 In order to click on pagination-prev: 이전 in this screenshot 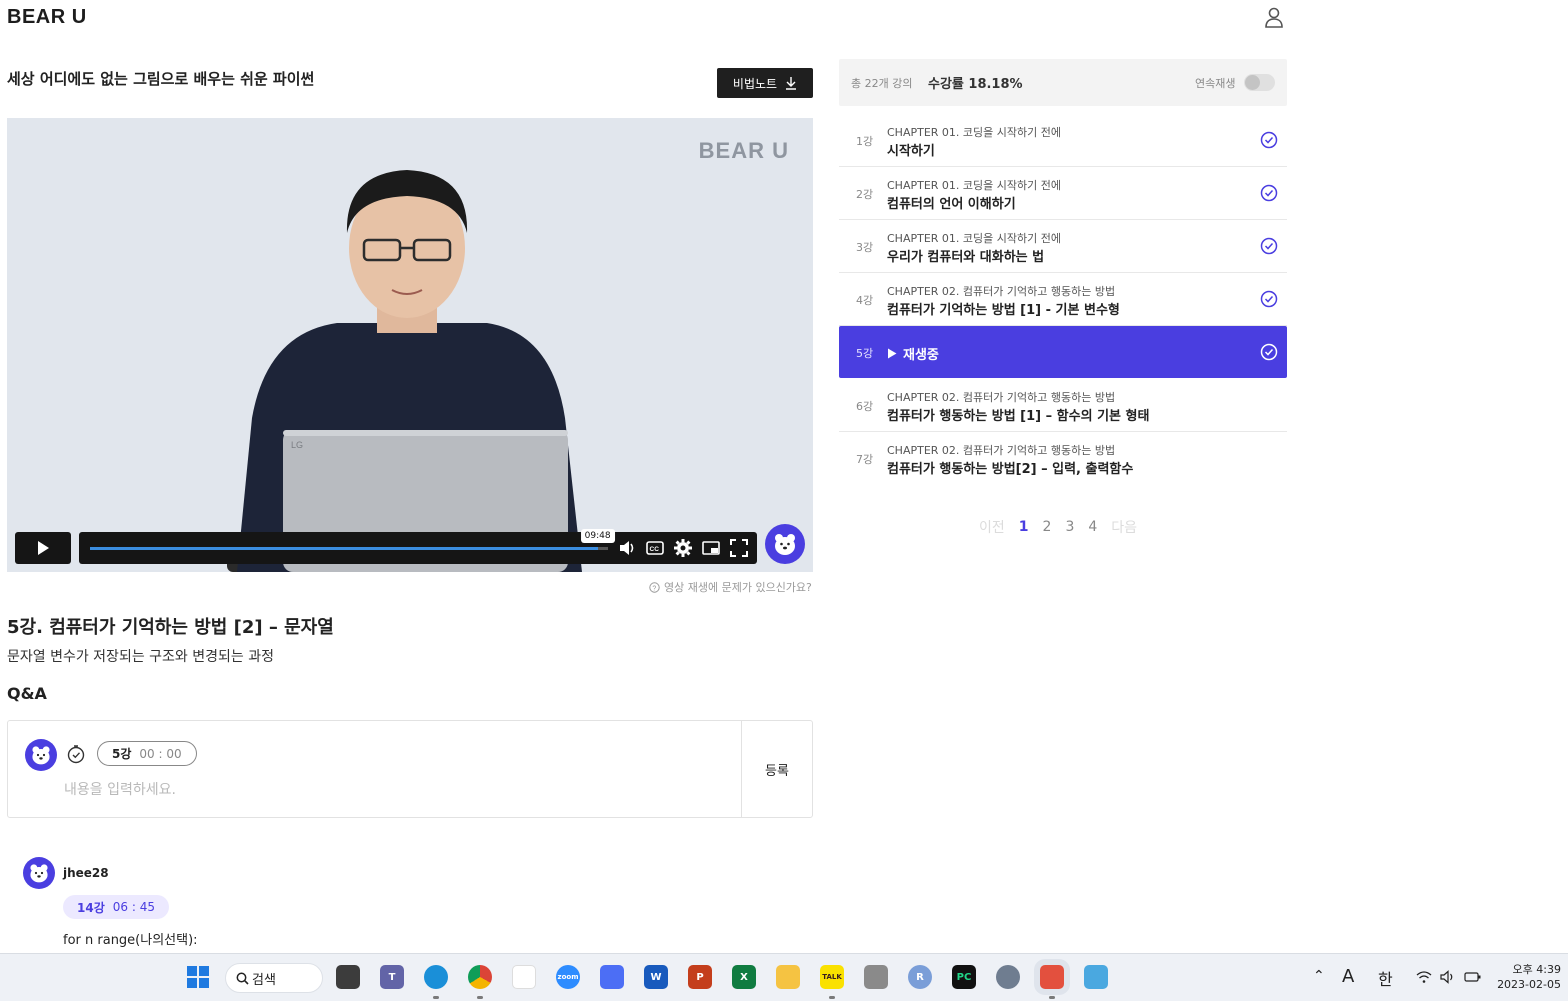, I will do `click(992, 527)`.